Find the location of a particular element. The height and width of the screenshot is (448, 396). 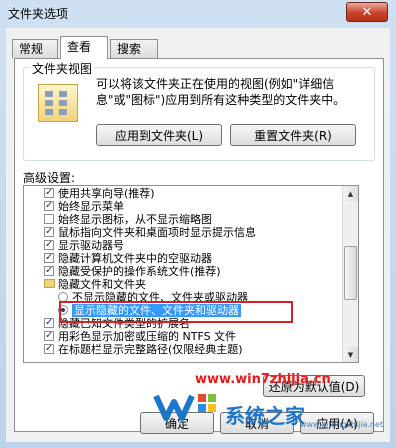

folder-views-legend: 文件夹视图 is located at coordinates (62, 68).